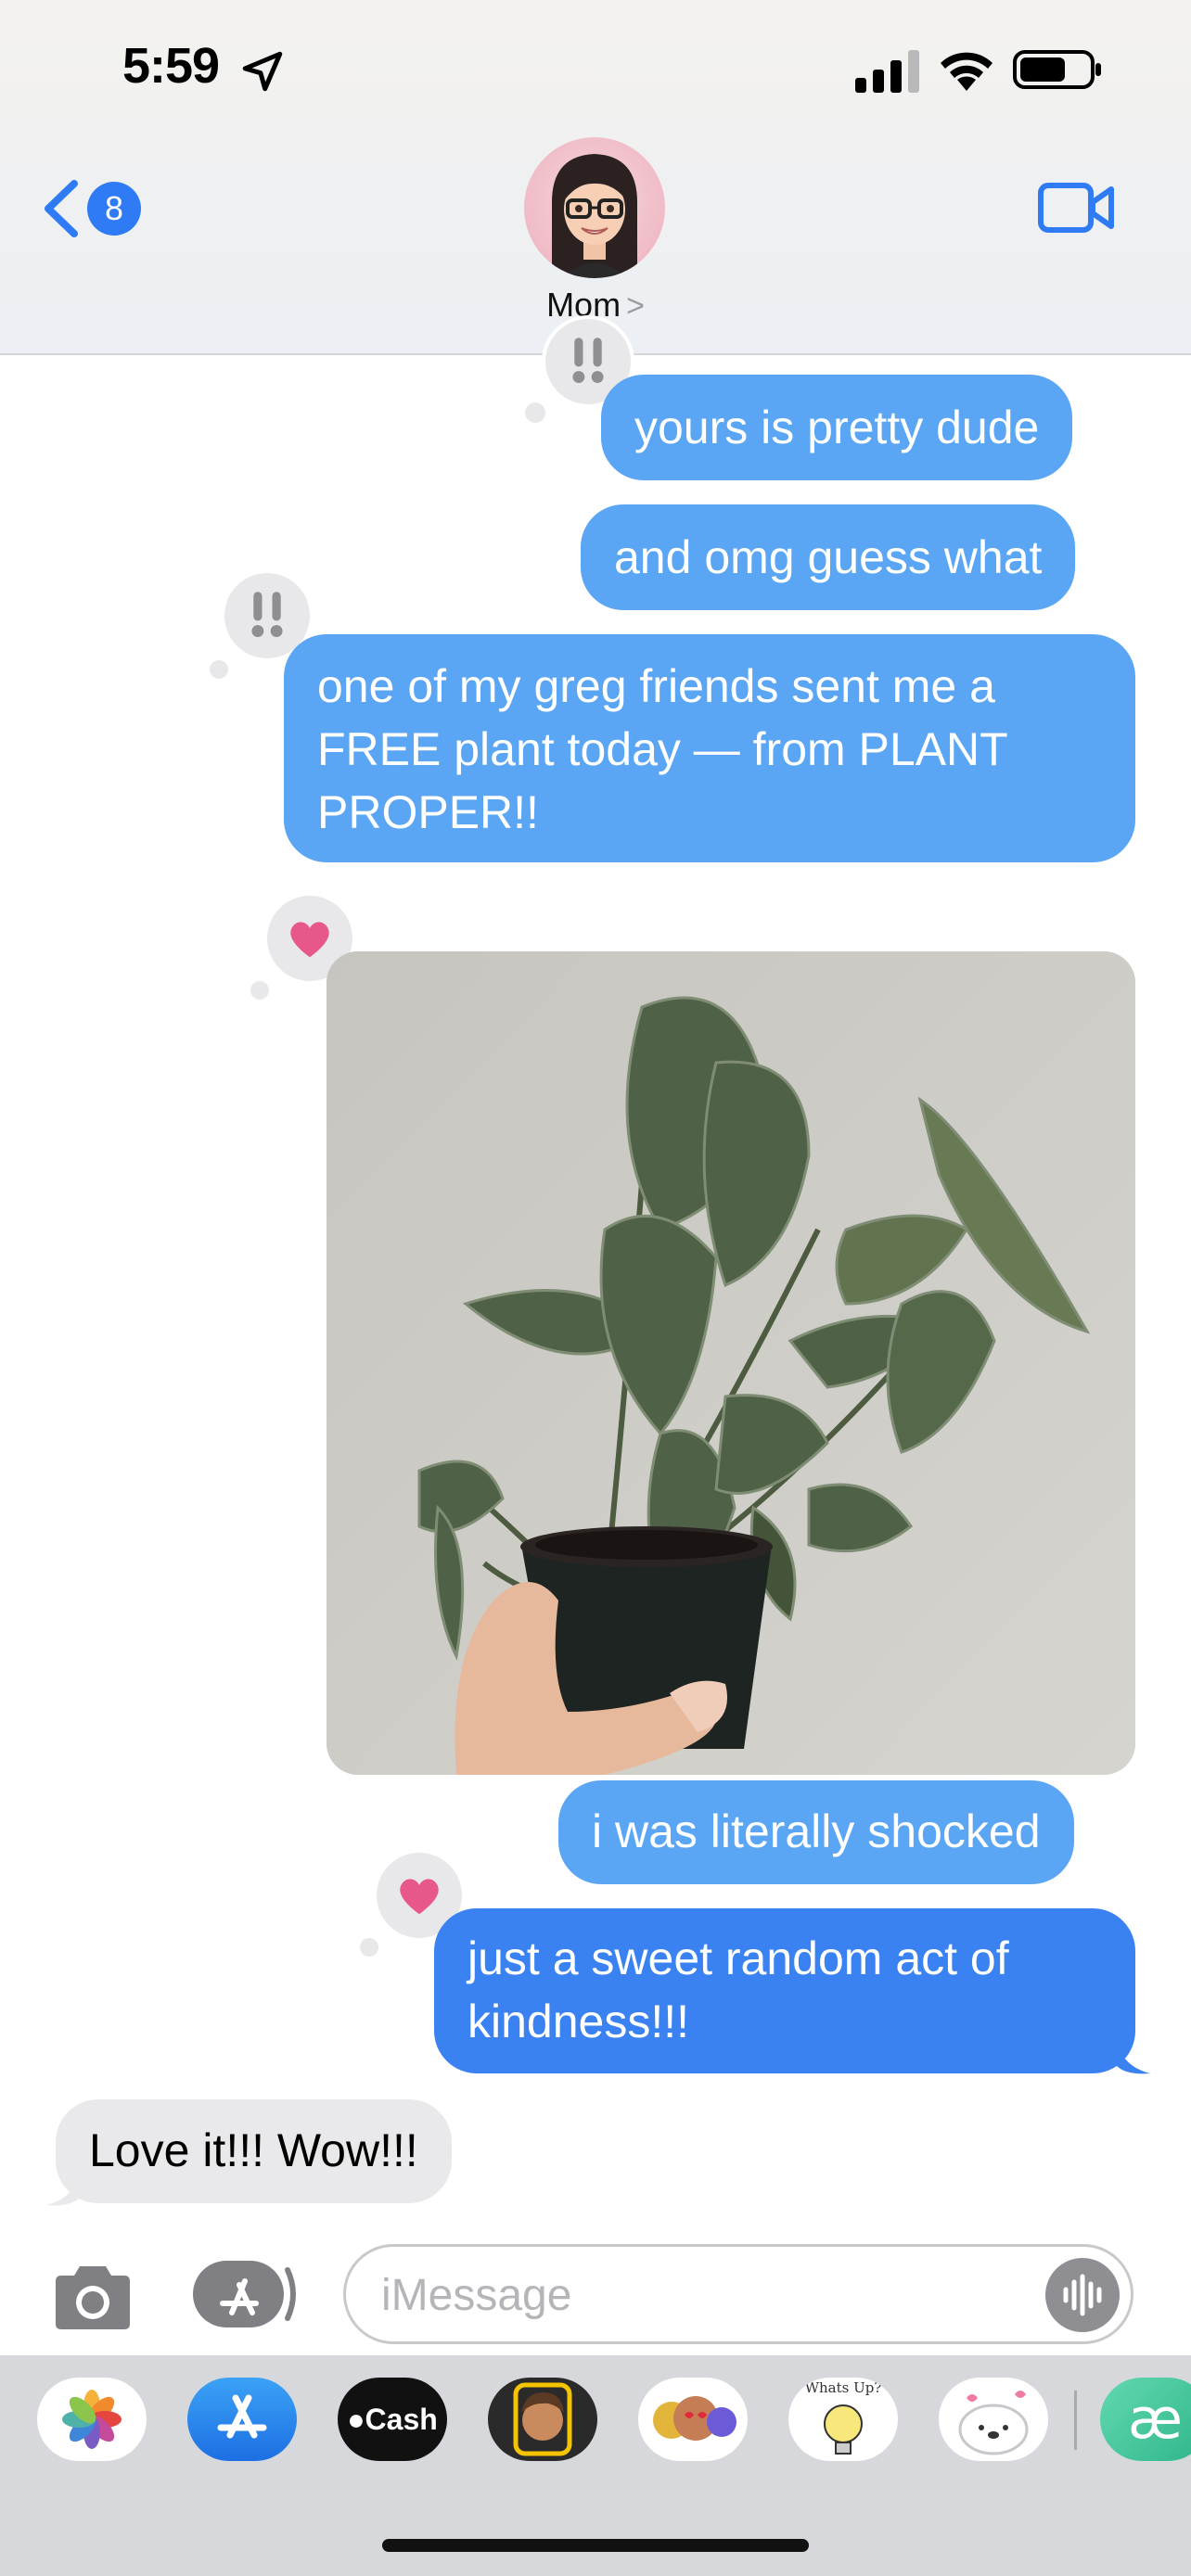 The image size is (1191, 2576). I want to click on apple-logo-icon: ●, so click(356, 2419).